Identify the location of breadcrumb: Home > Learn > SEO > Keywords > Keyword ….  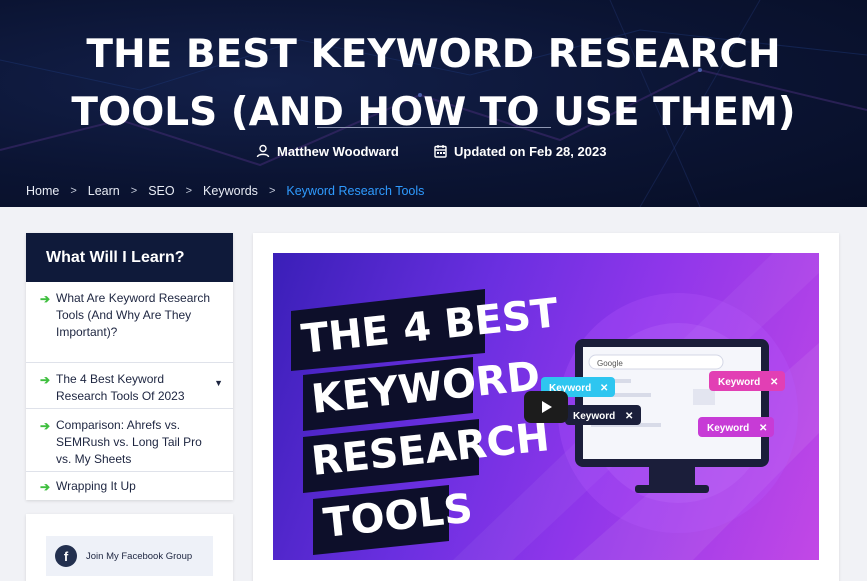
(225, 191).